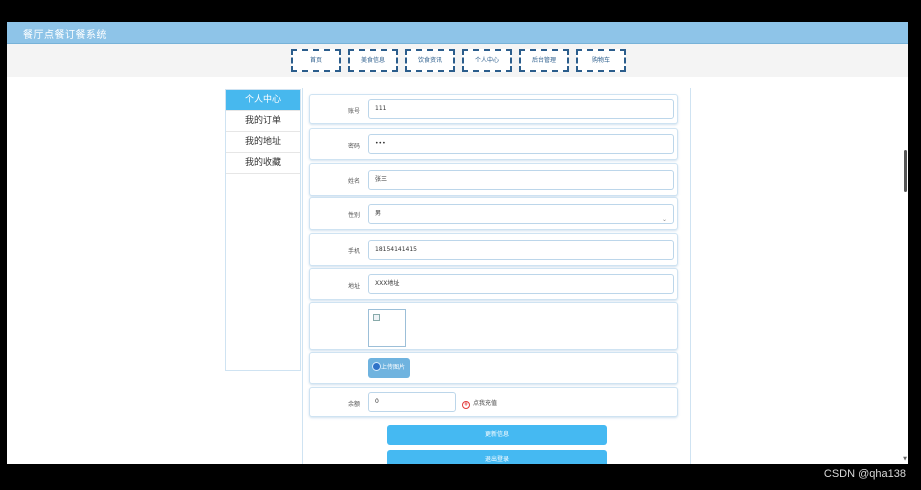 The image size is (921, 490). I want to click on nav-food-info: 美食信息, so click(373, 60).